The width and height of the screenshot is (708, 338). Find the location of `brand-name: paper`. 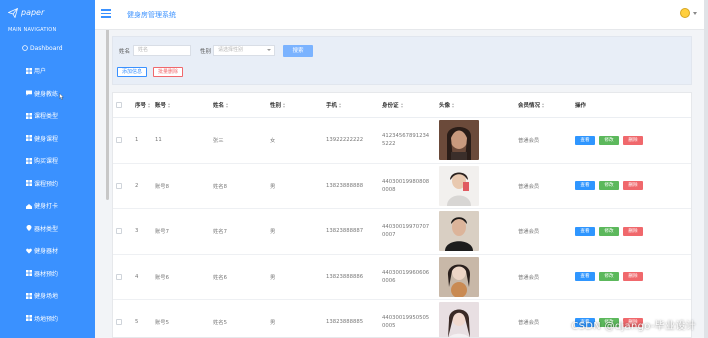

brand-name: paper is located at coordinates (33, 12).